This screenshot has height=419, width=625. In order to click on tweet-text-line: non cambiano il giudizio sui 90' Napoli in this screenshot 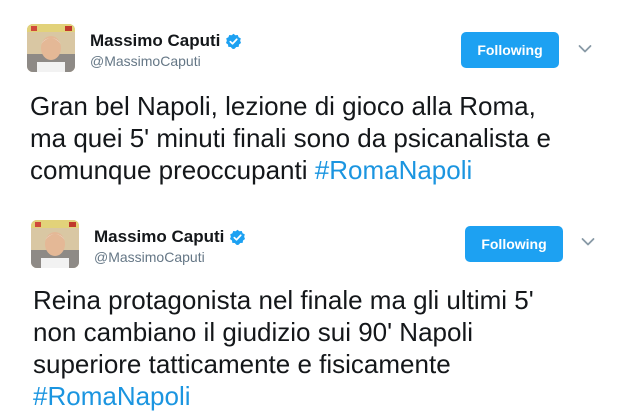, I will do `click(253, 332)`.